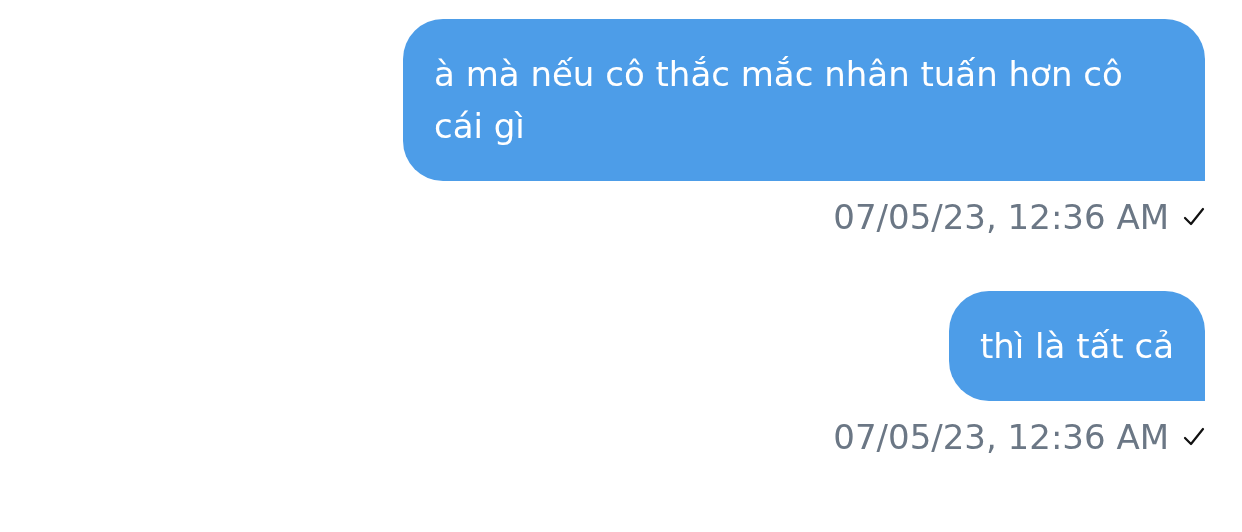 This screenshot has height=532, width=1242. What do you see at coordinates (1076, 346) in the screenshot?
I see `message-bubble: thì là tất cả` at bounding box center [1076, 346].